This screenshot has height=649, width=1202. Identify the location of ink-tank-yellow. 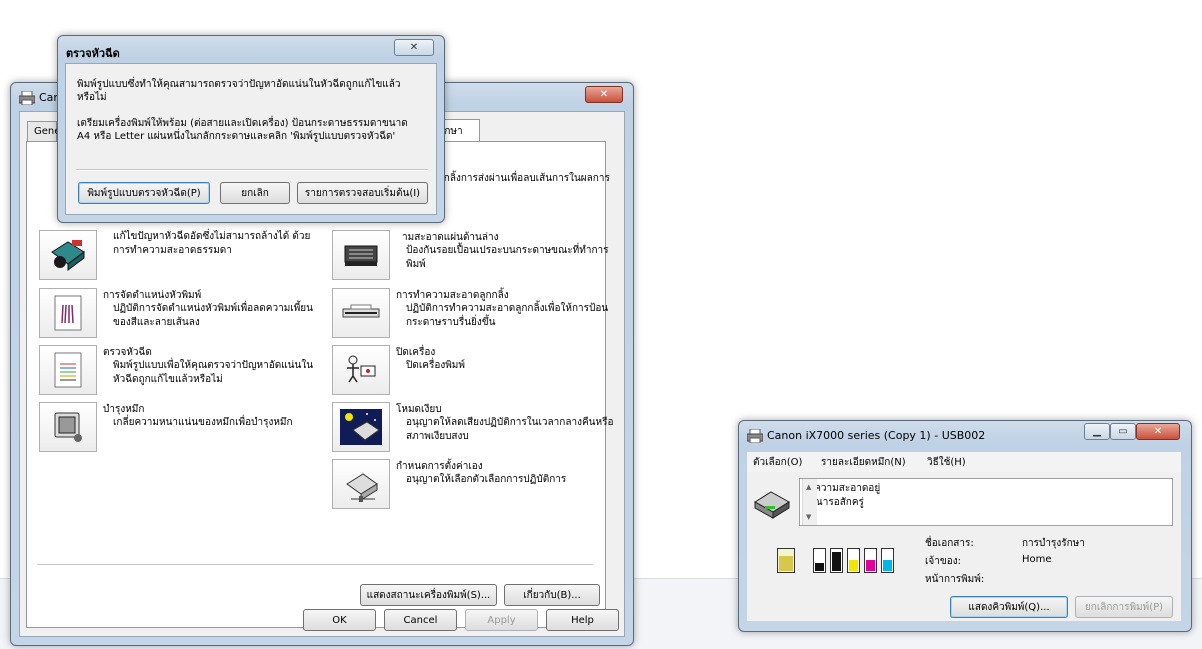
(853, 560).